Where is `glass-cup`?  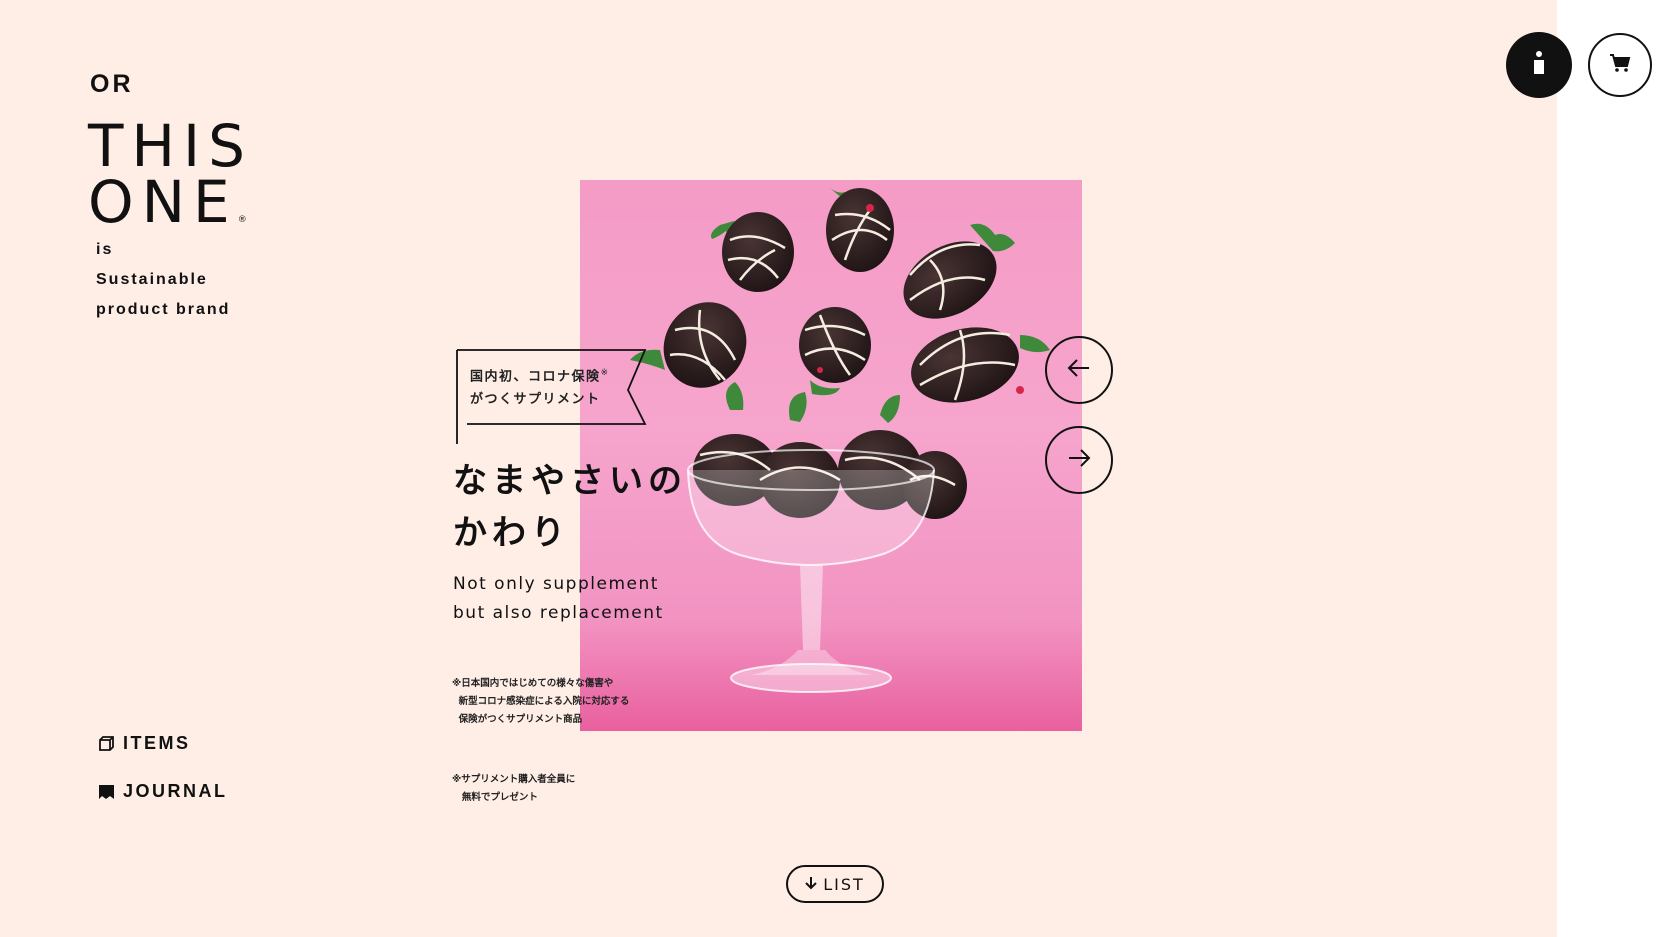 glass-cup is located at coordinates (811, 571).